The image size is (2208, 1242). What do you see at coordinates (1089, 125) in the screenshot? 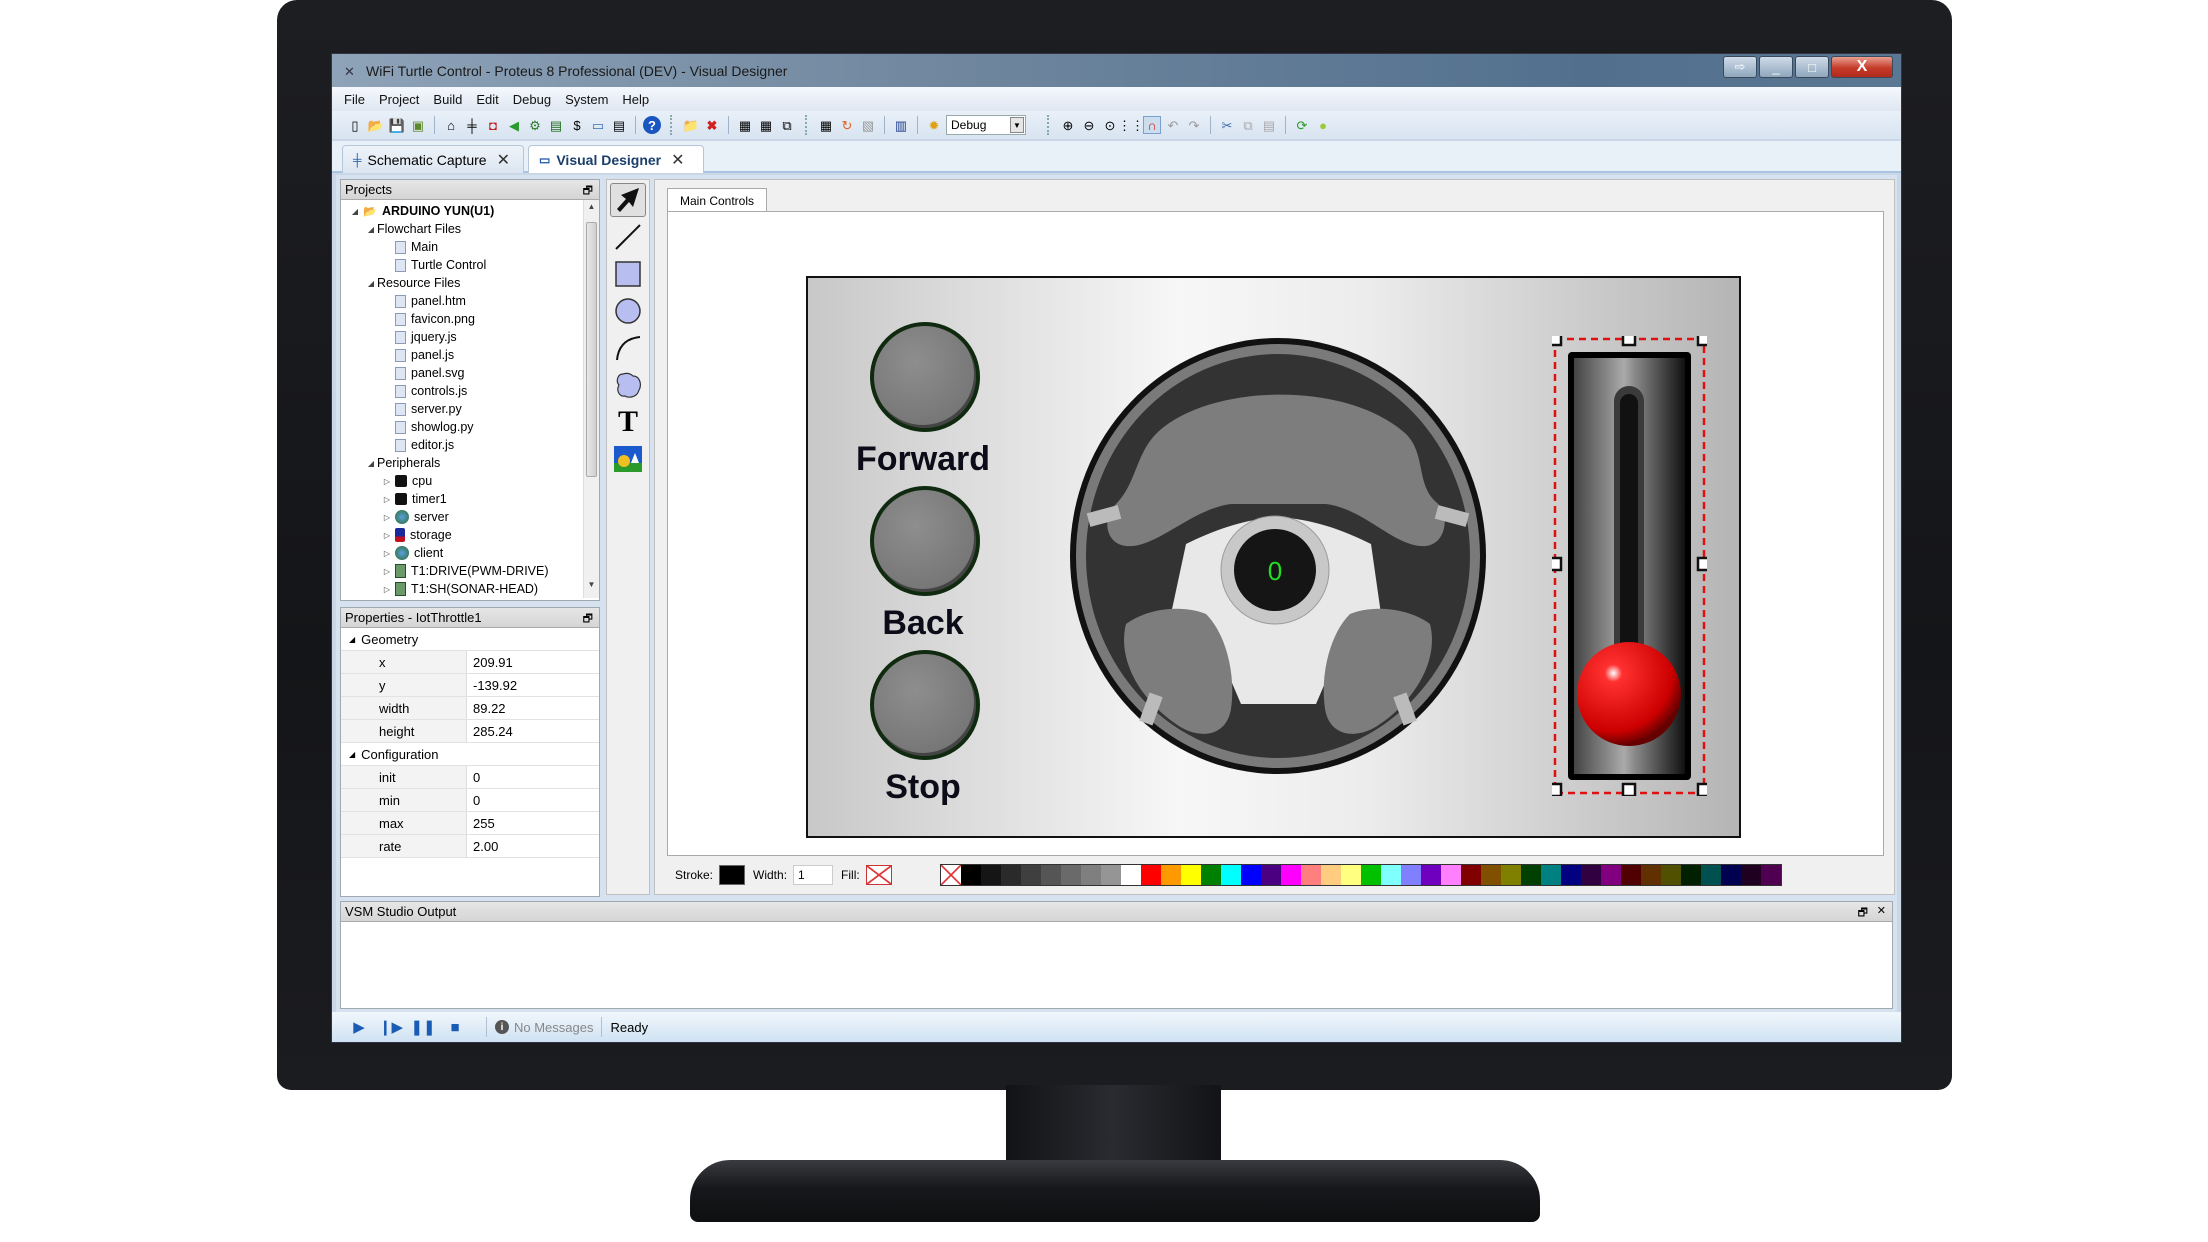
I see `zoom-out-icon: ⊖` at bounding box center [1089, 125].